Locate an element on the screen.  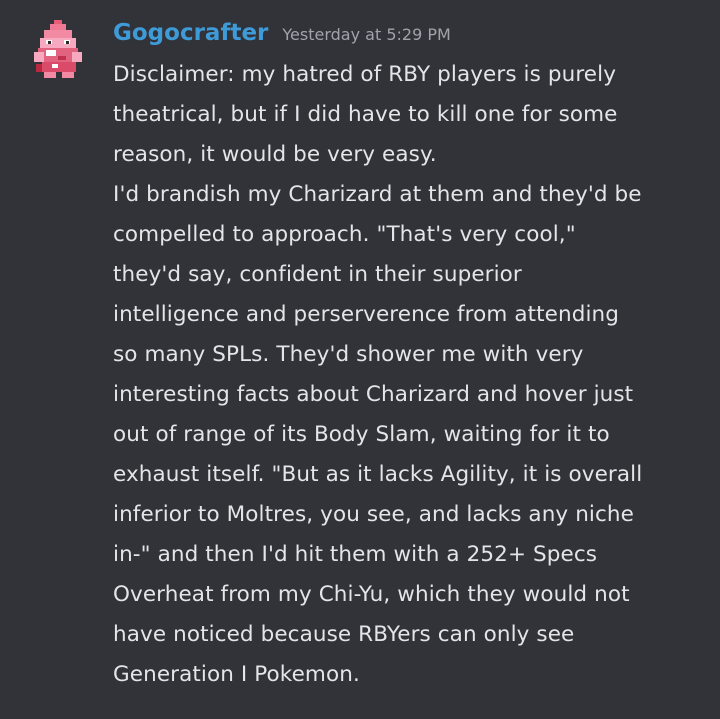
message-header: Gogocrafter Yesterday at 5:29 PM is located at coordinates (282, 35).